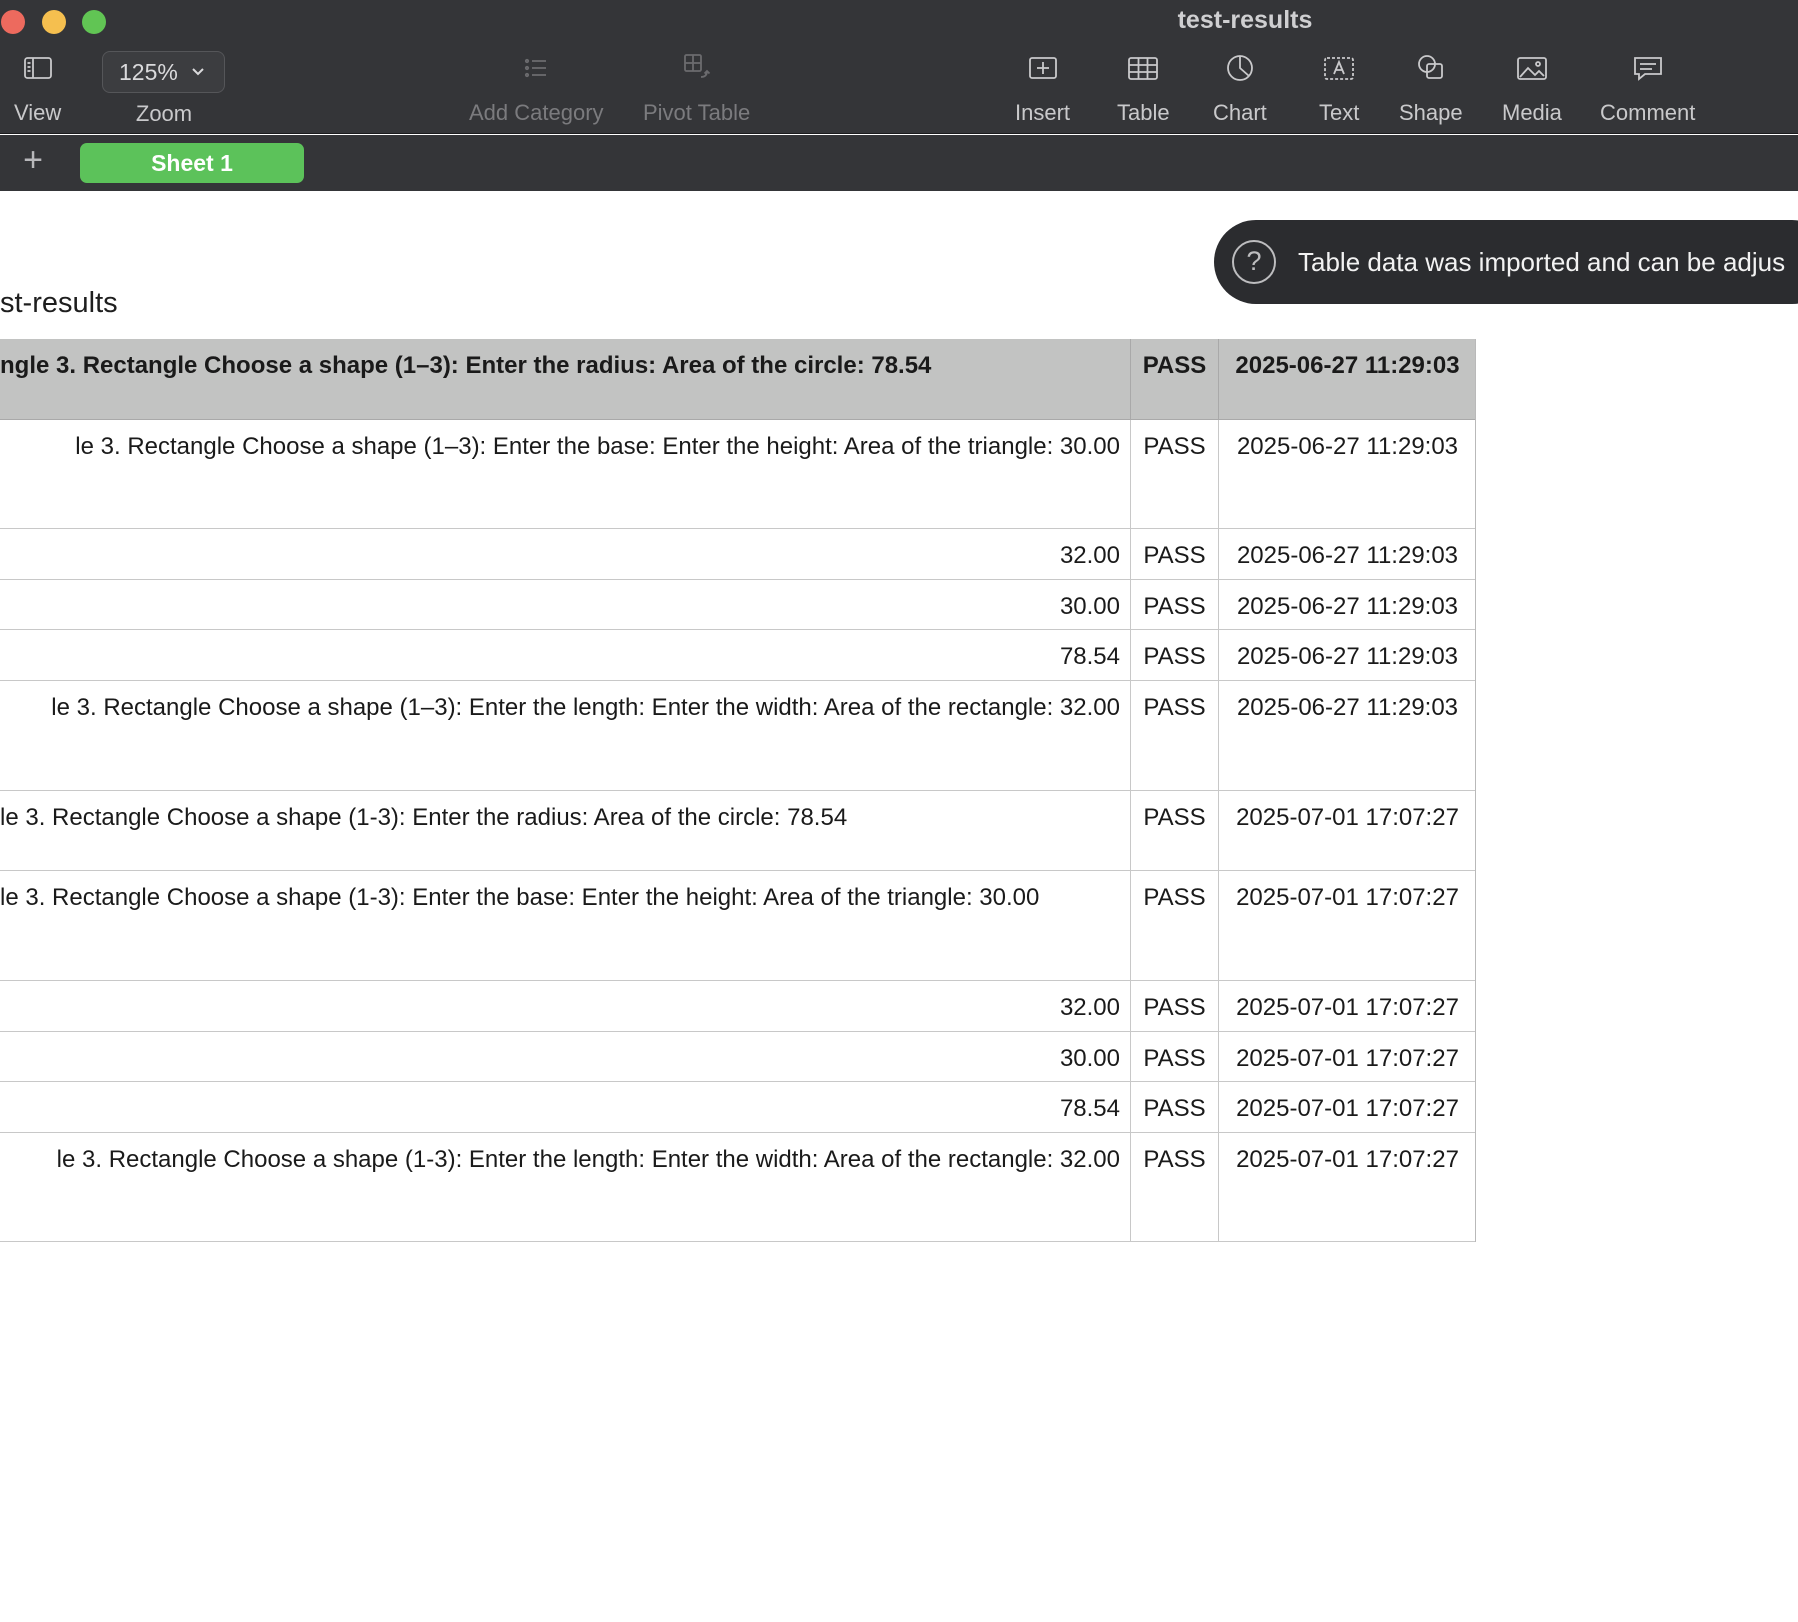 This screenshot has width=1798, height=1622. What do you see at coordinates (1042, 88) in the screenshot?
I see `insert-button: Insert` at bounding box center [1042, 88].